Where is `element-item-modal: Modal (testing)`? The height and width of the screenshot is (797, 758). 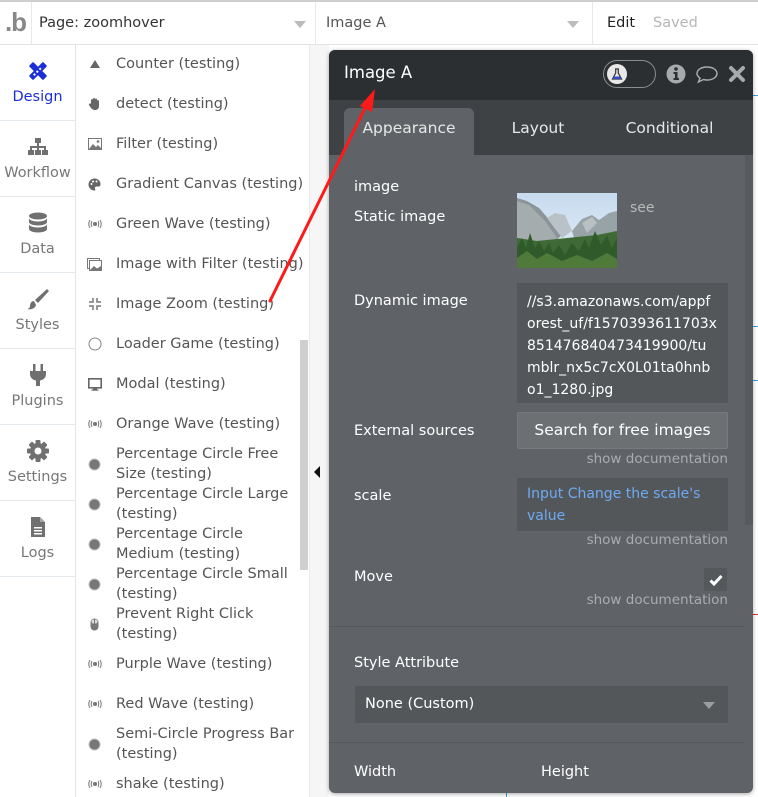 element-item-modal: Modal (testing) is located at coordinates (190, 384).